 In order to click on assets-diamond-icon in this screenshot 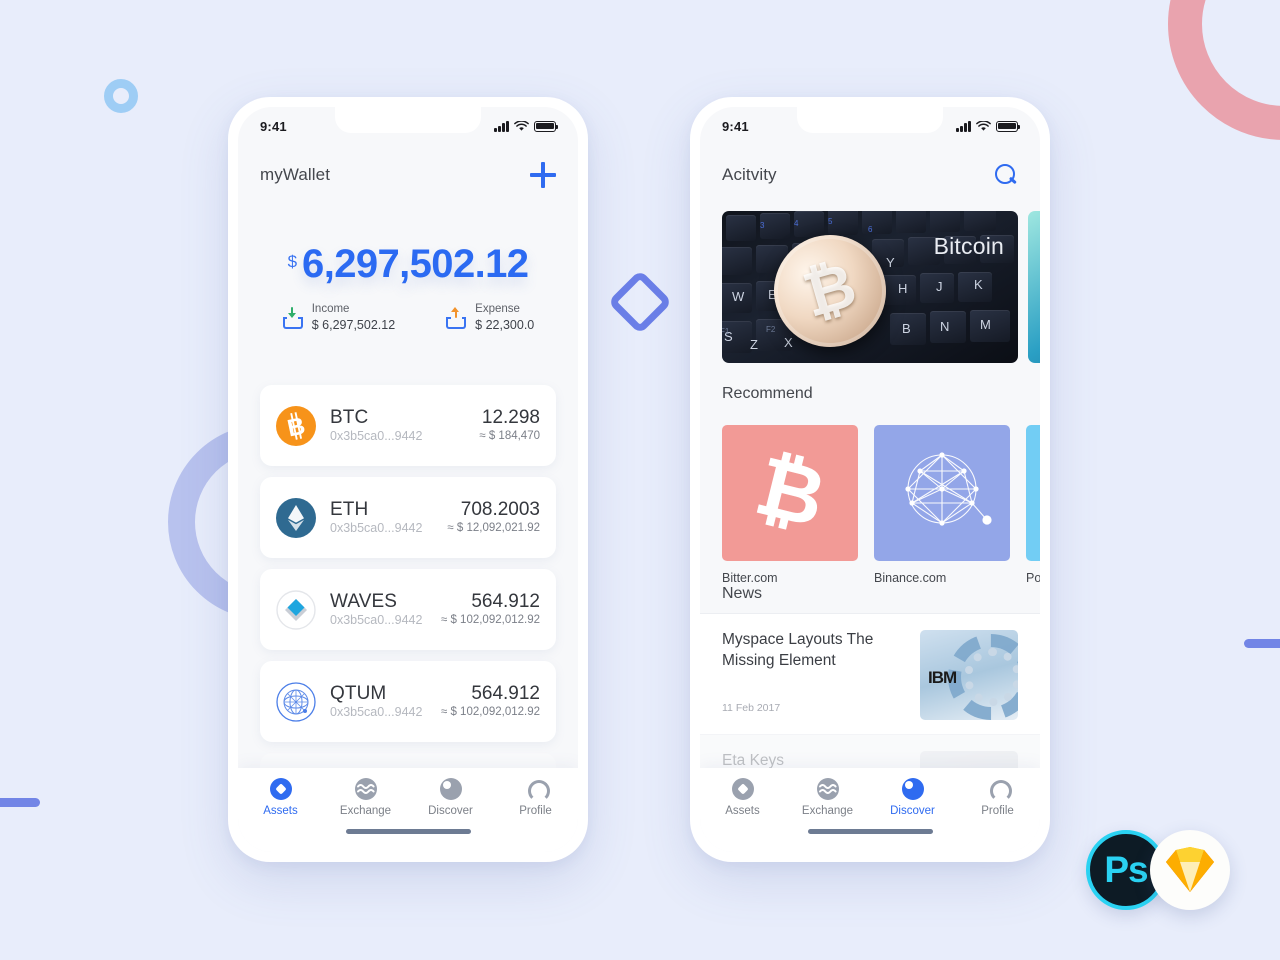, I will do `click(742, 788)`.